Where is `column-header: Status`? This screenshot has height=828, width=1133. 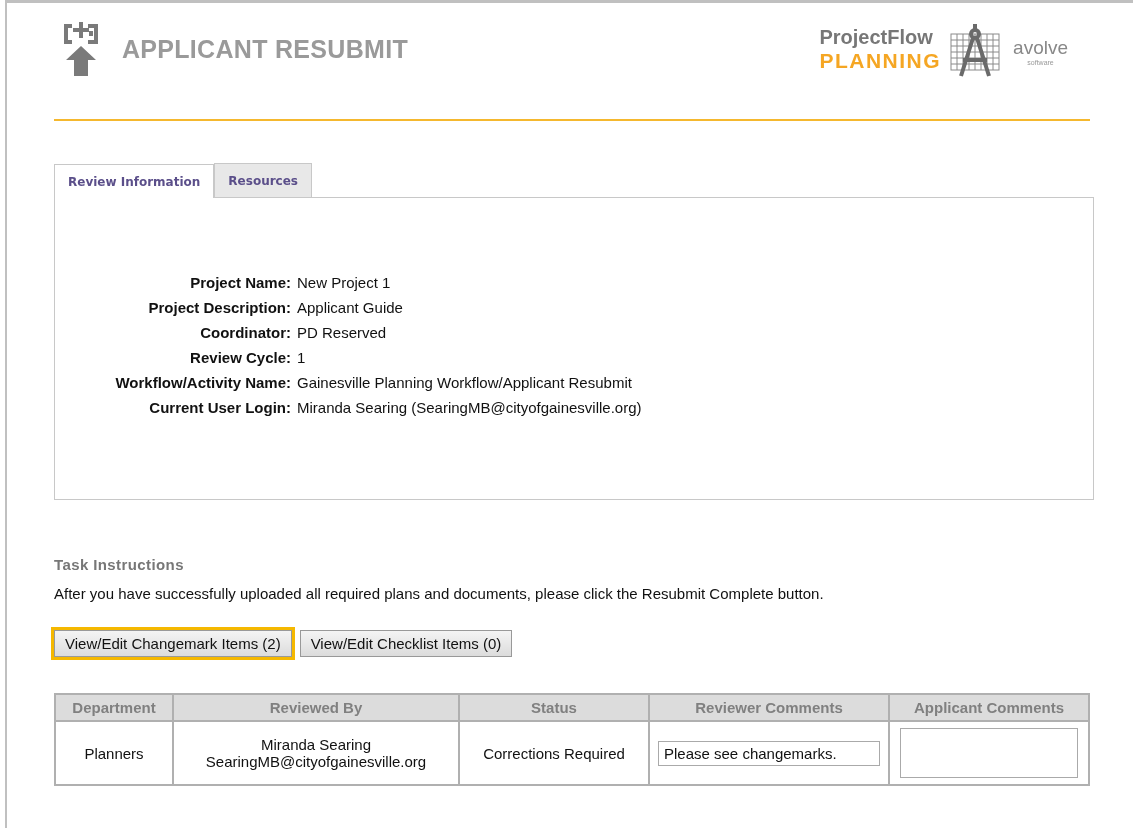 column-header: Status is located at coordinates (554, 707).